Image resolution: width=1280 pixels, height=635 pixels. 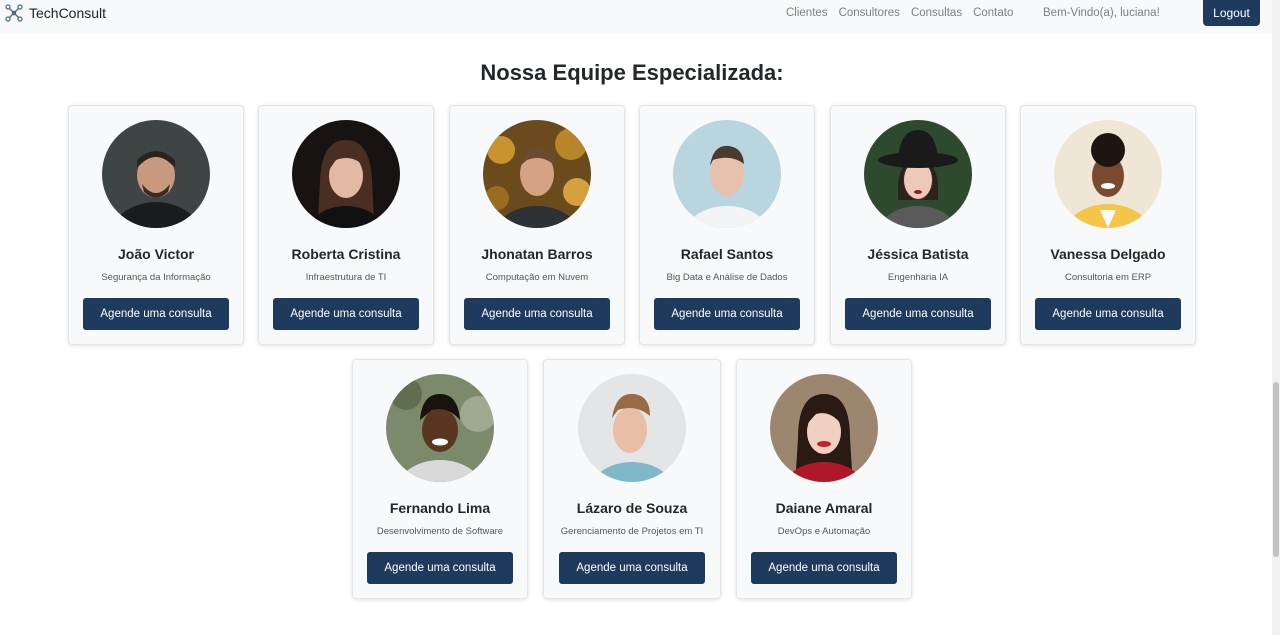 I want to click on consultant-name: Jhonatan Barros, so click(x=537, y=254).